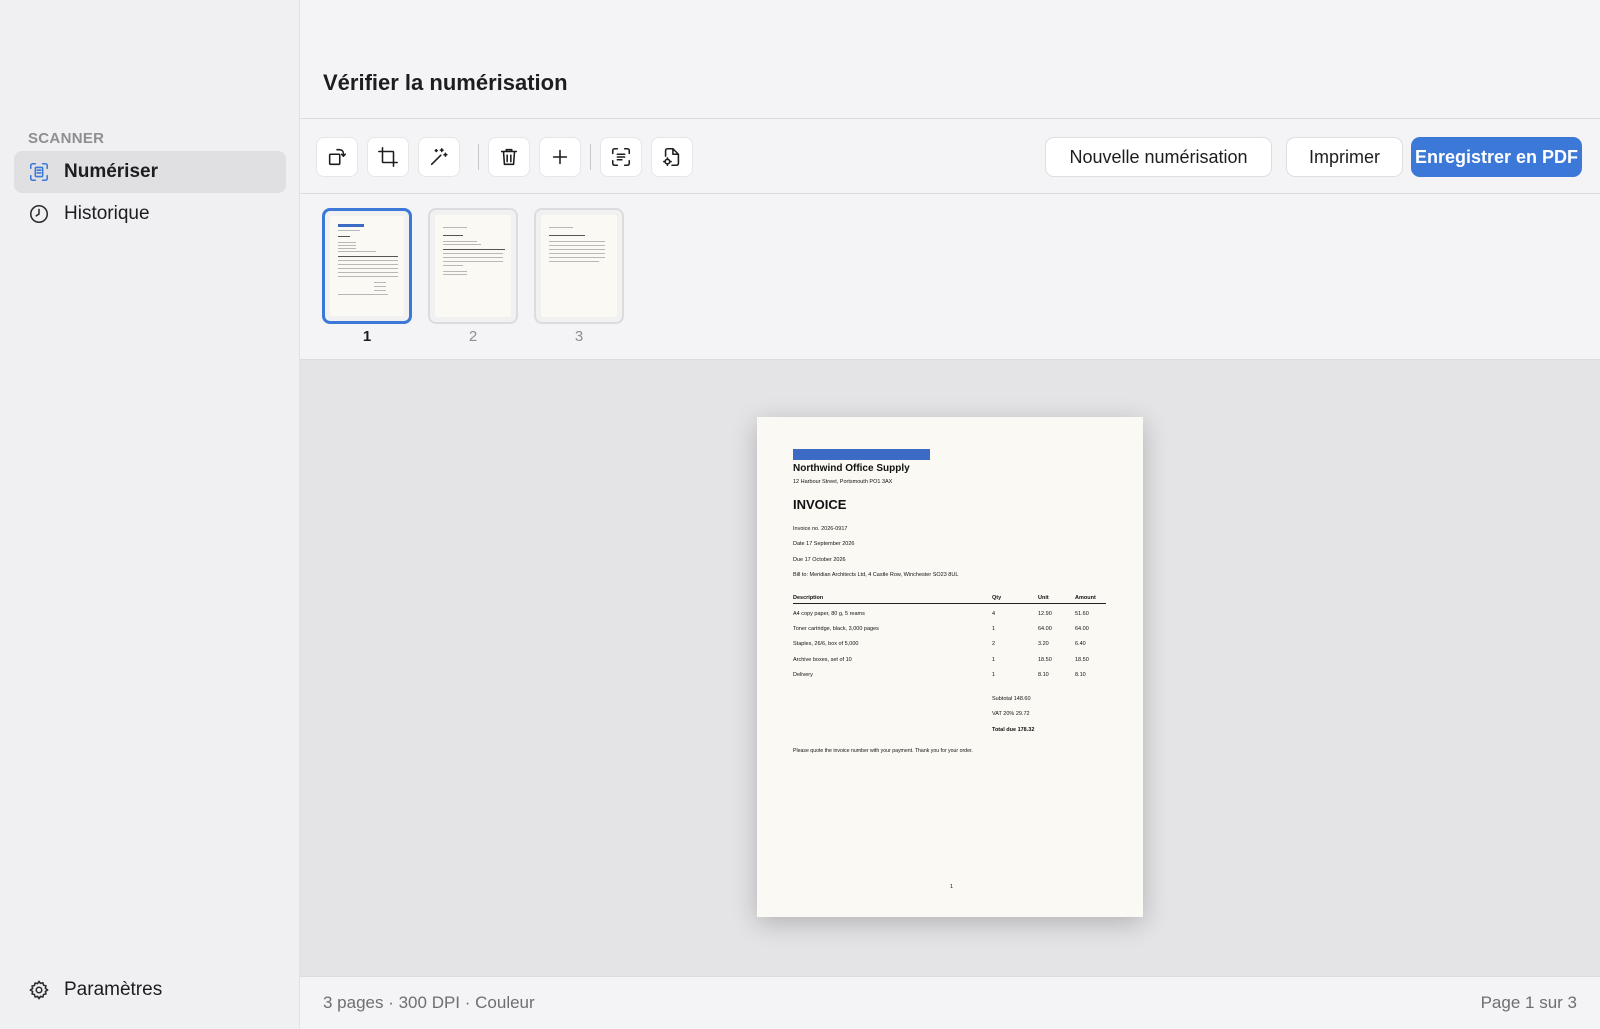 This screenshot has height=1029, width=1600. I want to click on column-header: Amount, so click(1085, 598).